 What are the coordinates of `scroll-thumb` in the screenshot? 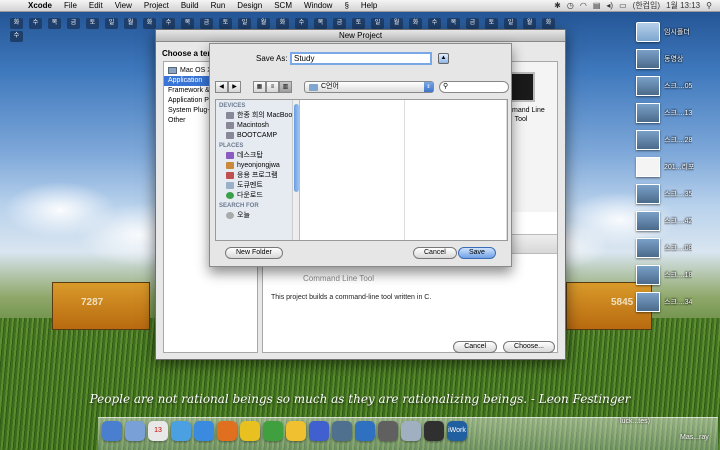 It's located at (296, 148).